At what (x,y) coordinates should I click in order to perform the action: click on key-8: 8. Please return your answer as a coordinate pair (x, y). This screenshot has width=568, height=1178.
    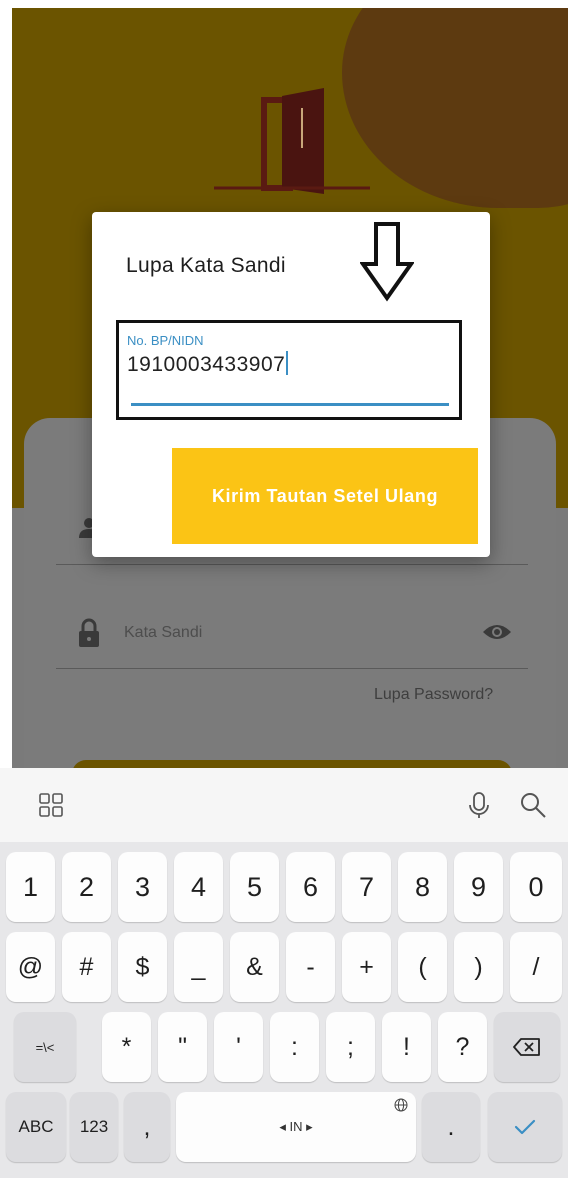
    Looking at the image, I should click on (422, 887).